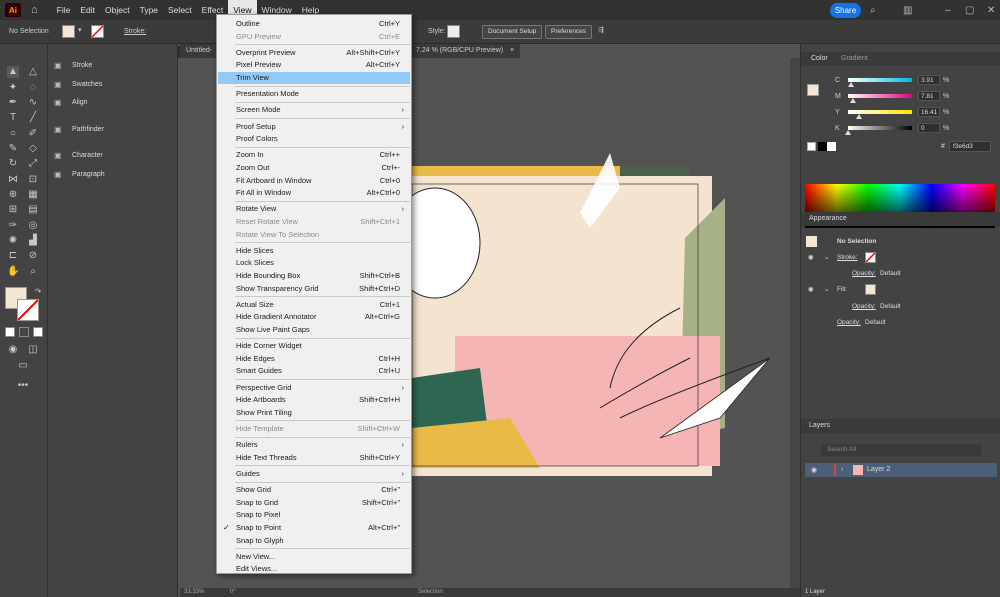 This screenshot has width=1000, height=597. What do you see at coordinates (38, 332) in the screenshot?
I see `none-mode-icon` at bounding box center [38, 332].